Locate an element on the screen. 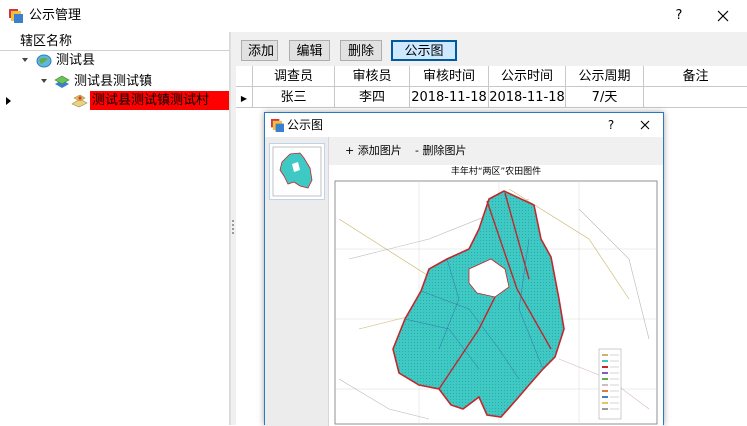 The width and height of the screenshot is (747, 426). delete-image-button: - 删除图片 is located at coordinates (440, 151).